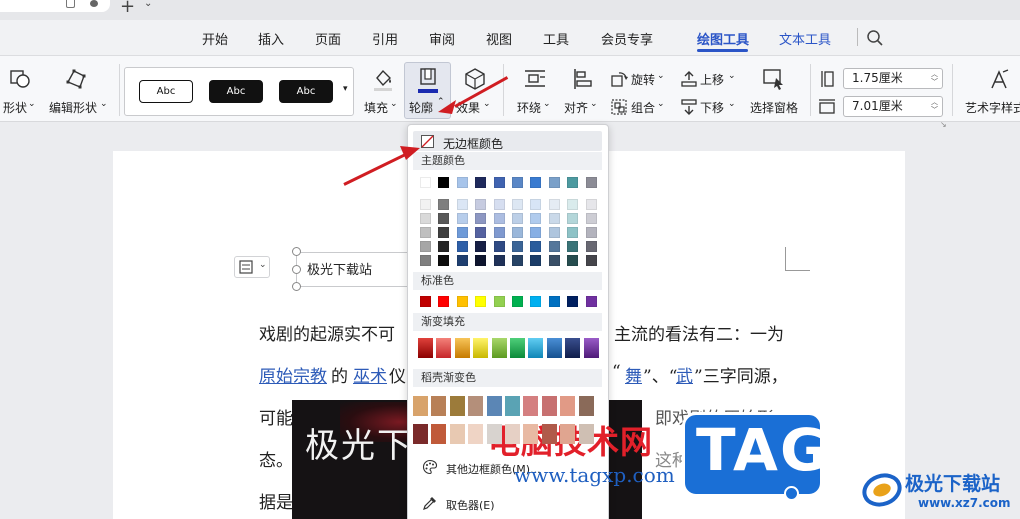 The image size is (1020, 519). I want to click on textbox-text: 极光下载站, so click(339, 268).